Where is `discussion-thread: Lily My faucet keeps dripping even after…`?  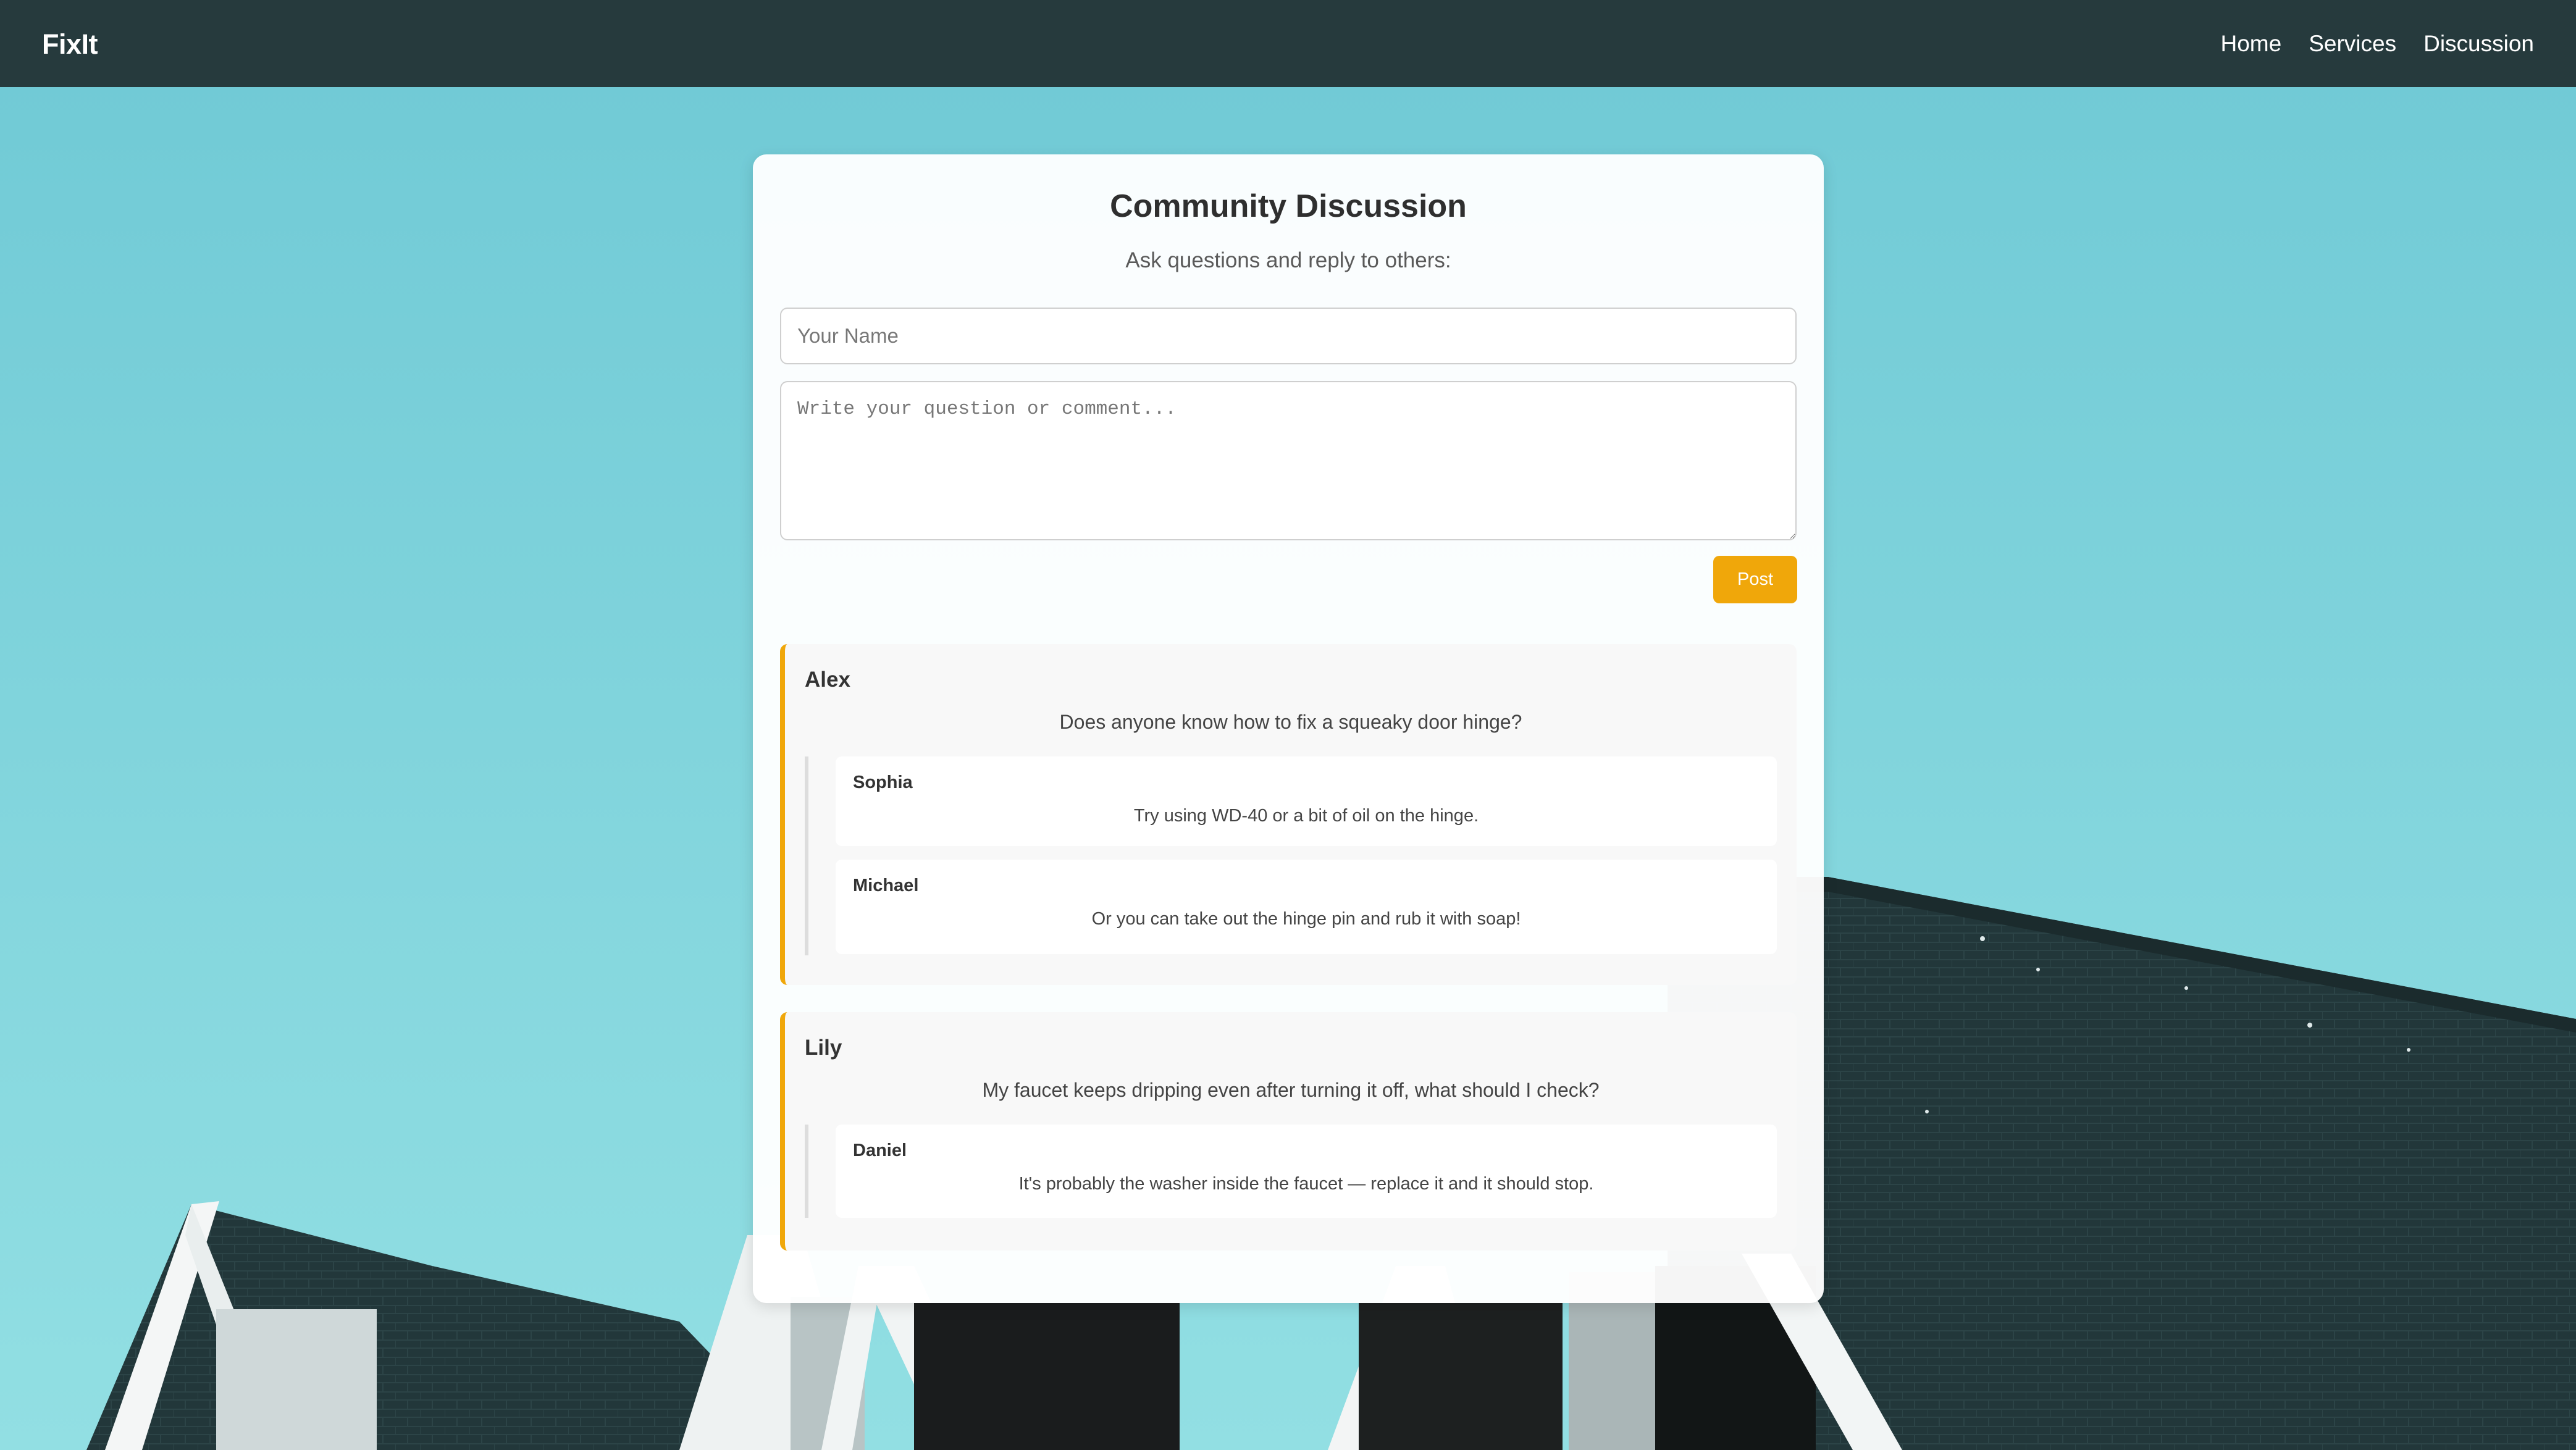
discussion-thread: Lily My faucet keeps dripping even after… is located at coordinates (1288, 1131).